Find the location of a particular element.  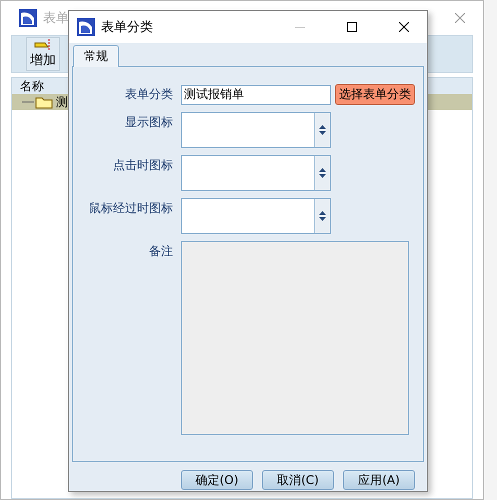

app-icon is located at coordinates (28, 18).